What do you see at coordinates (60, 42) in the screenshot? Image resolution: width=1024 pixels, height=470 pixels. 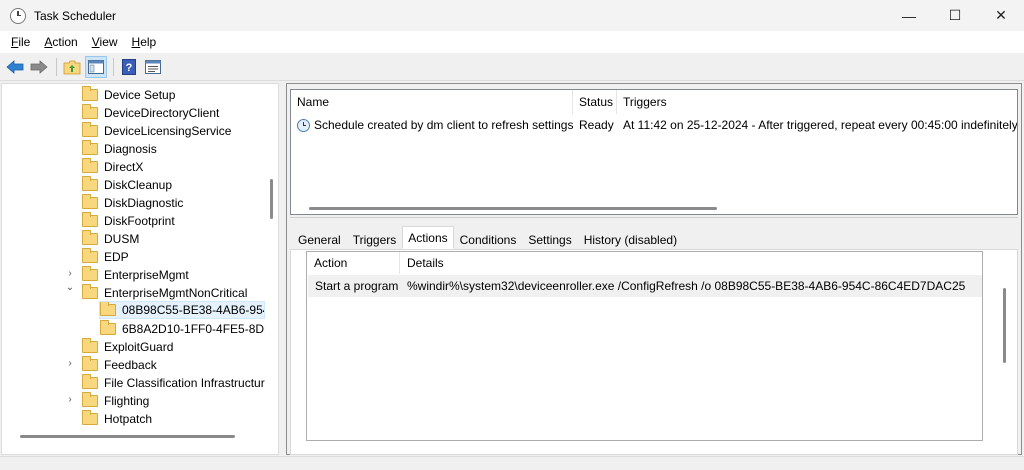 I see `menu-action: Action` at bounding box center [60, 42].